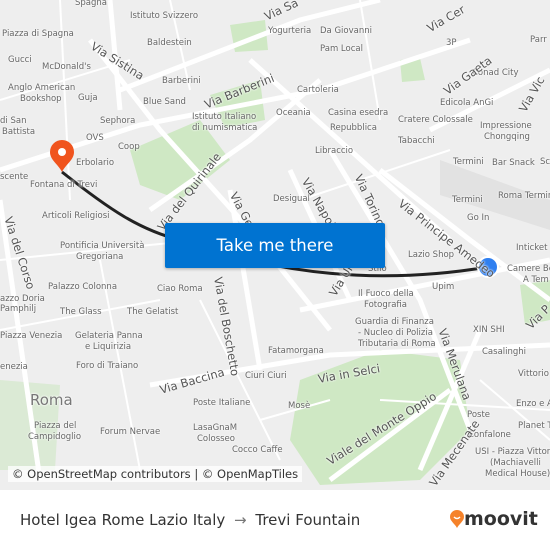 The width and height of the screenshot is (550, 550). What do you see at coordinates (528, 269) in the screenshot?
I see `map-label: Camere Be` at bounding box center [528, 269].